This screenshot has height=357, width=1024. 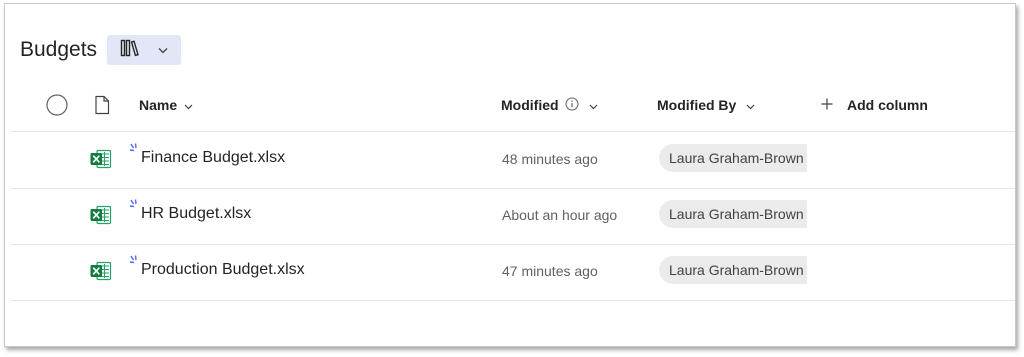 What do you see at coordinates (550, 271) in the screenshot?
I see `modified-time: 47 minutes ago` at bounding box center [550, 271].